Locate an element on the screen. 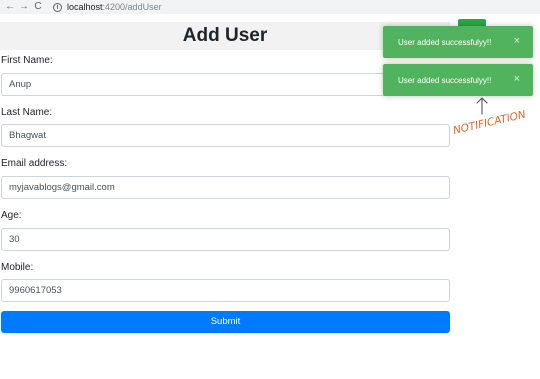 Image resolution: width=540 pixels, height=379 pixels. browser-toolbar: ← → C i localhost:4200/addUser is located at coordinates (270, 7).